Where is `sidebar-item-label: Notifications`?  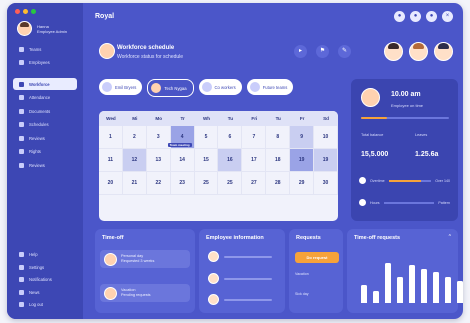
sidebar-item-label: Notifications is located at coordinates (40, 279).